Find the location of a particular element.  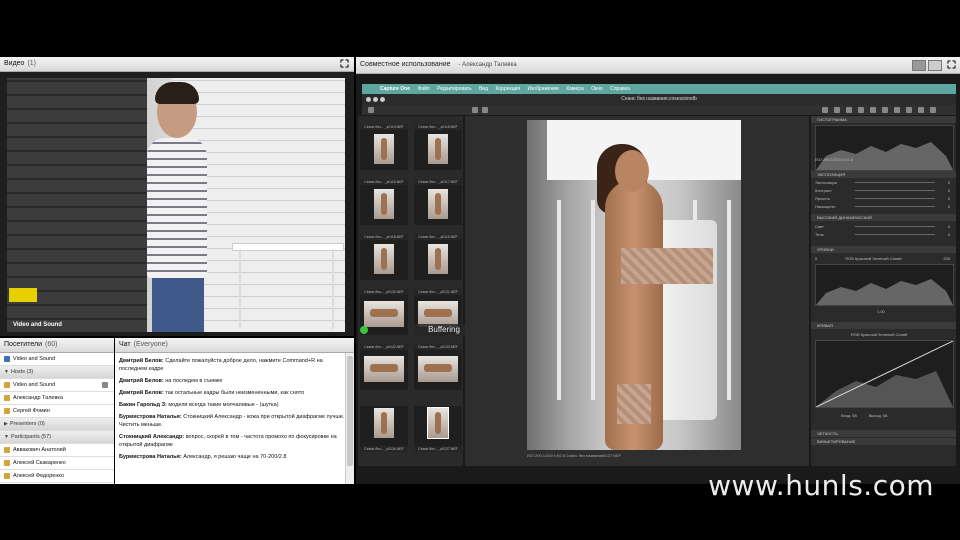

group-hosts: ▼ Hosts (3) is located at coordinates (57, 372).